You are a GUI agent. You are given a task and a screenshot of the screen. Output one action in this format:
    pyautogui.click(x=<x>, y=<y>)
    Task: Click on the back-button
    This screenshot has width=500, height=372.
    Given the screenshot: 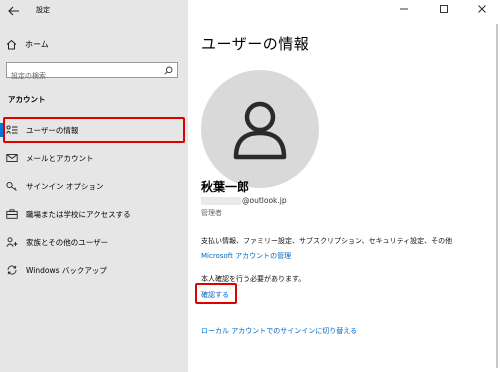 What is the action you would take?
    pyautogui.click(x=14, y=10)
    